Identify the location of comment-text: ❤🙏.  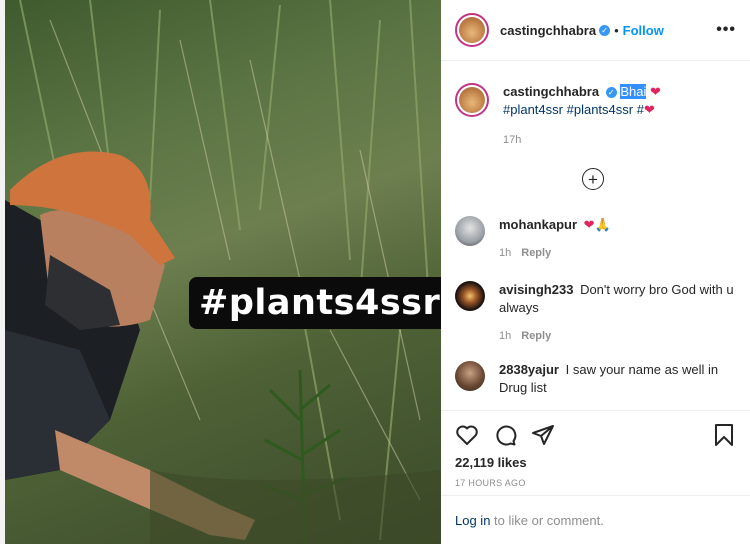
(597, 224).